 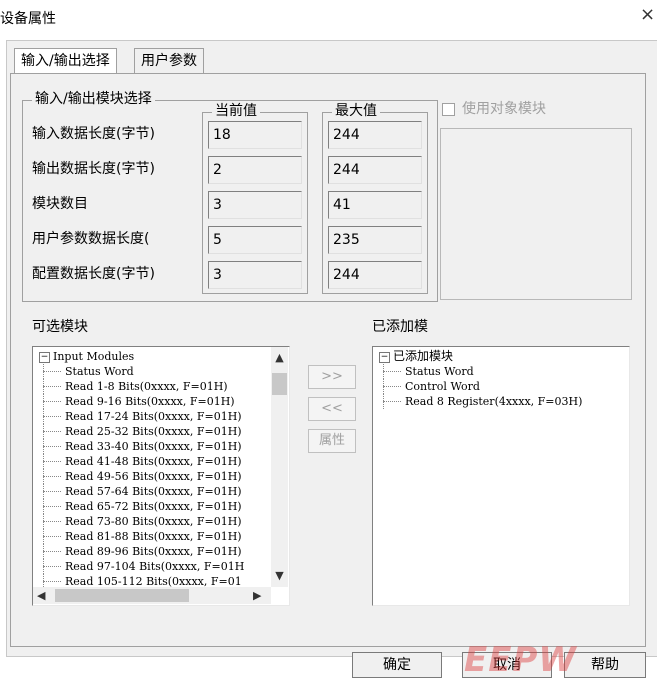 What do you see at coordinates (169, 60) in the screenshot?
I see `tab-user-params: 用户参数` at bounding box center [169, 60].